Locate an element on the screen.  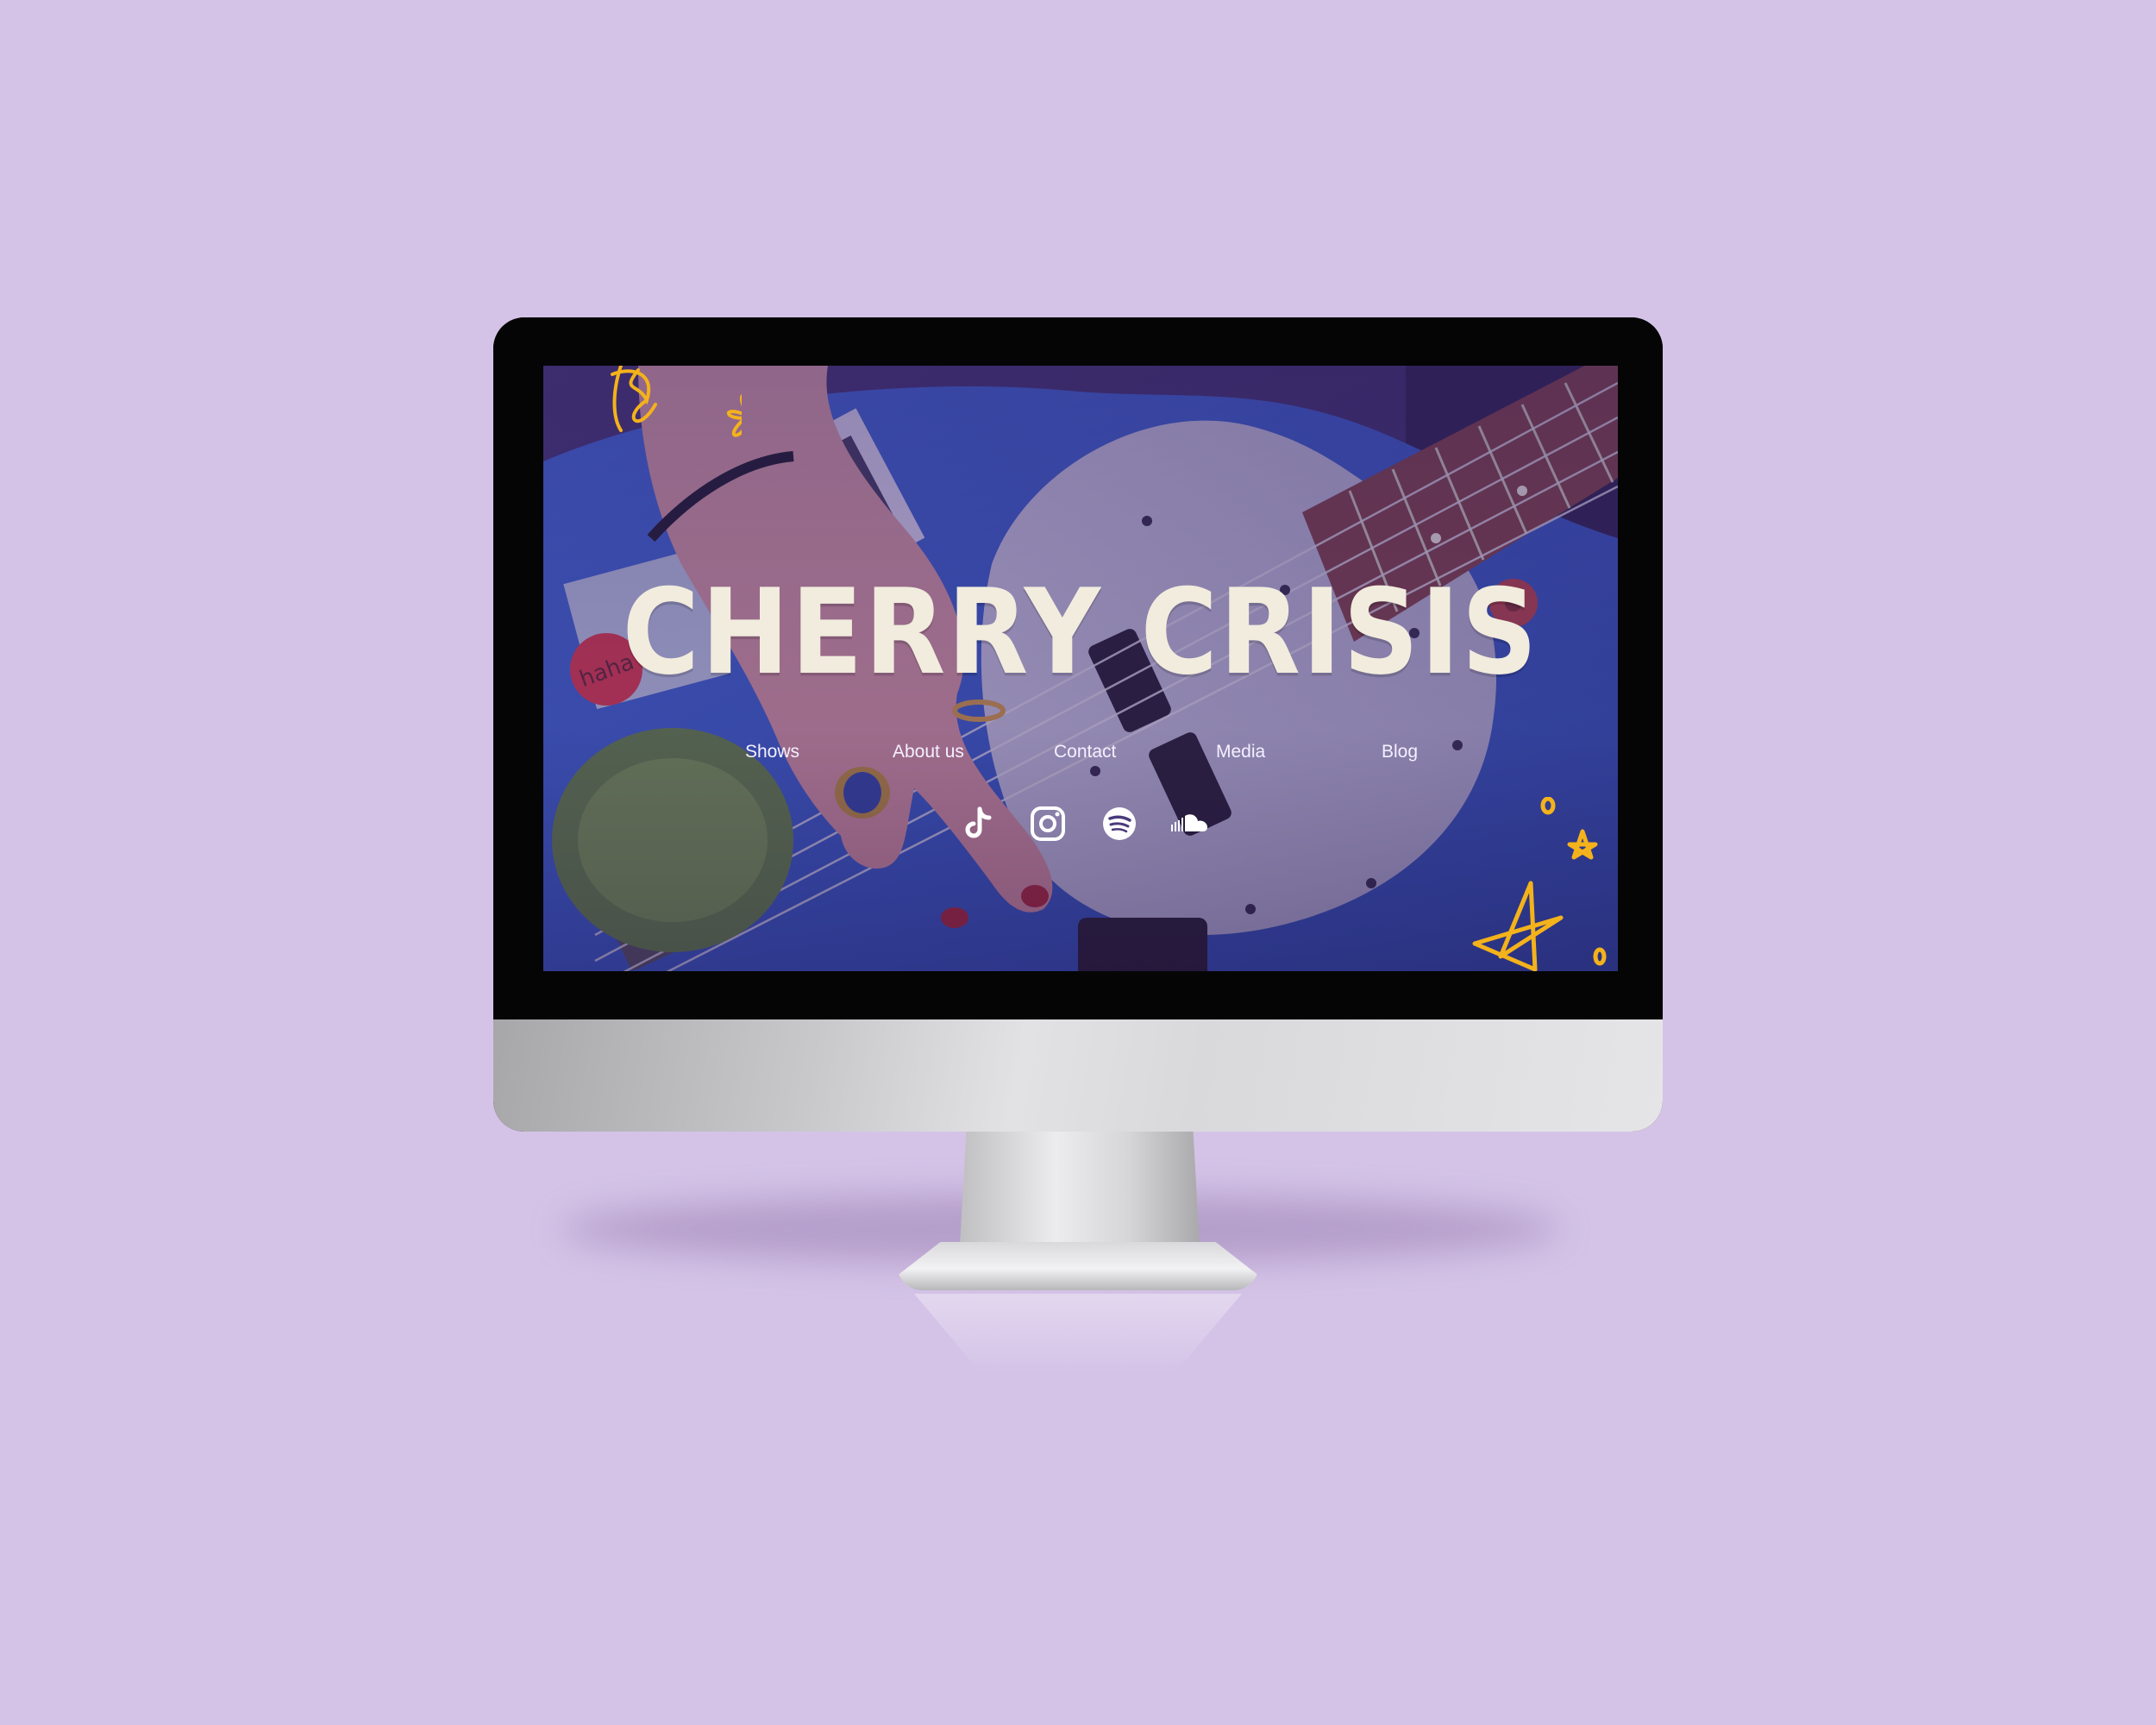
main-nav: Shows About us Contact Media Blog is located at coordinates (1080, 759).